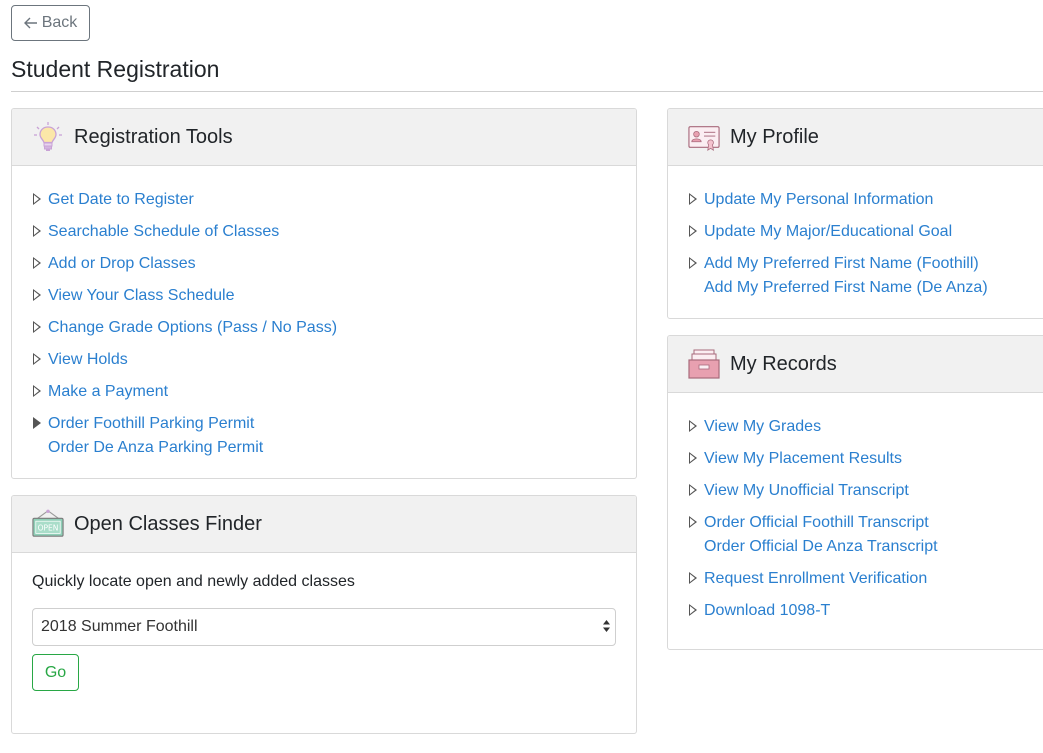 The width and height of the screenshot is (1043, 753). What do you see at coordinates (332, 392) in the screenshot?
I see `make-payment-link: Make a Payment` at bounding box center [332, 392].